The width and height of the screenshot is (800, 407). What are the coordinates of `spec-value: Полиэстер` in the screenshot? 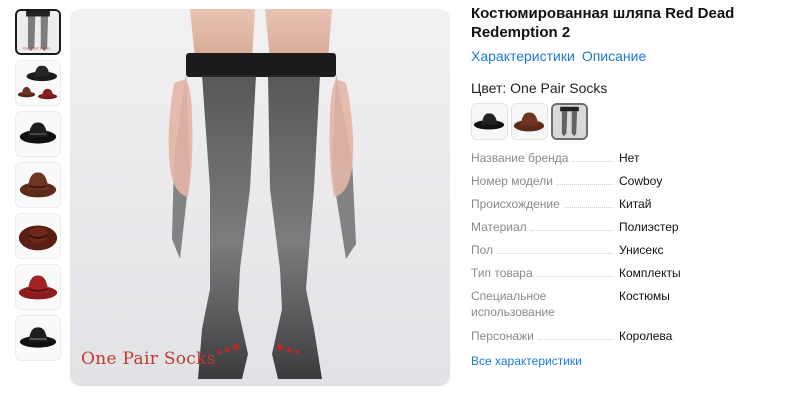 It's located at (649, 227).